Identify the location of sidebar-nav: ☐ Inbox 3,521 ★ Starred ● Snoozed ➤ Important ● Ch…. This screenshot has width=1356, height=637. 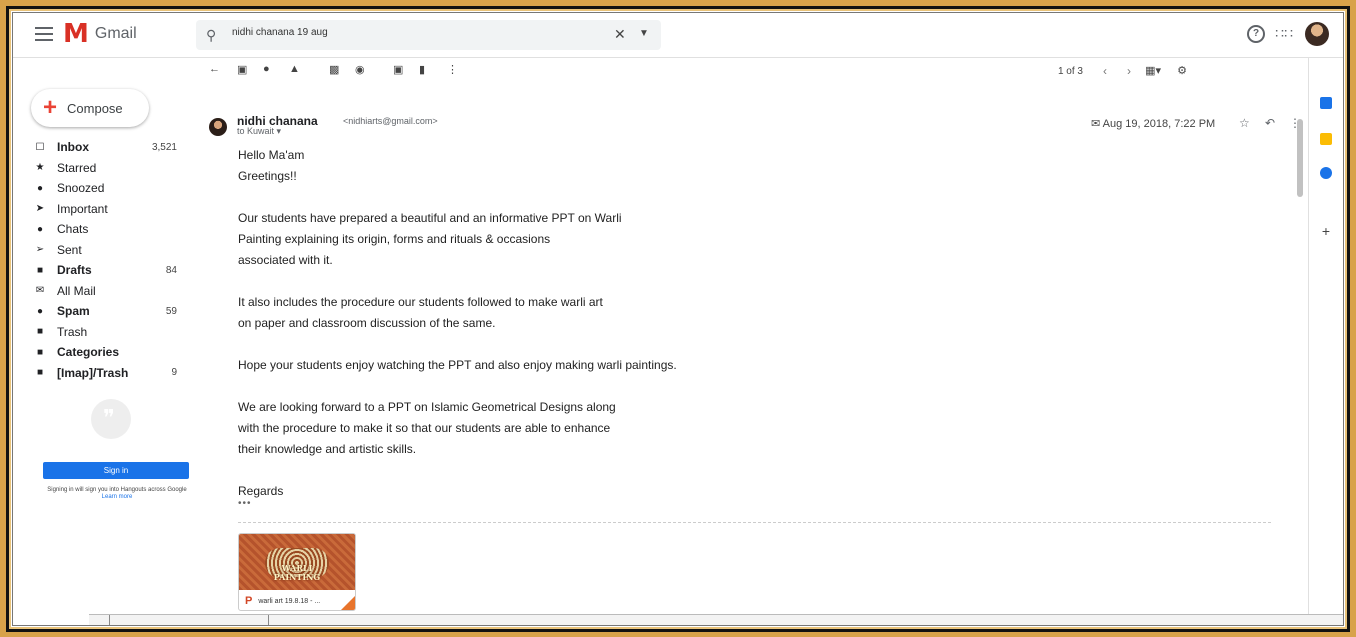
(110, 260).